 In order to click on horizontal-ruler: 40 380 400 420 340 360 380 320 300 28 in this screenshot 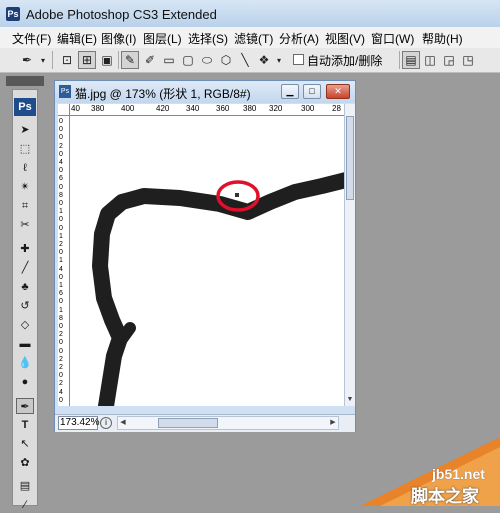, I will do `click(207, 110)`.